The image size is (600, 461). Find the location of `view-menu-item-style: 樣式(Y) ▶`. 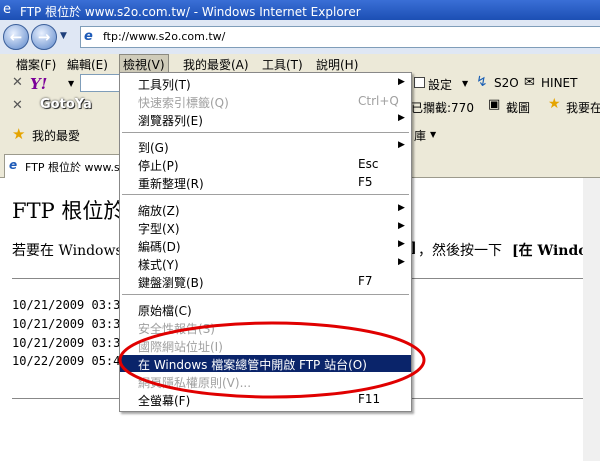

view-menu-item-style: 樣式(Y) ▶ is located at coordinates (265, 263).